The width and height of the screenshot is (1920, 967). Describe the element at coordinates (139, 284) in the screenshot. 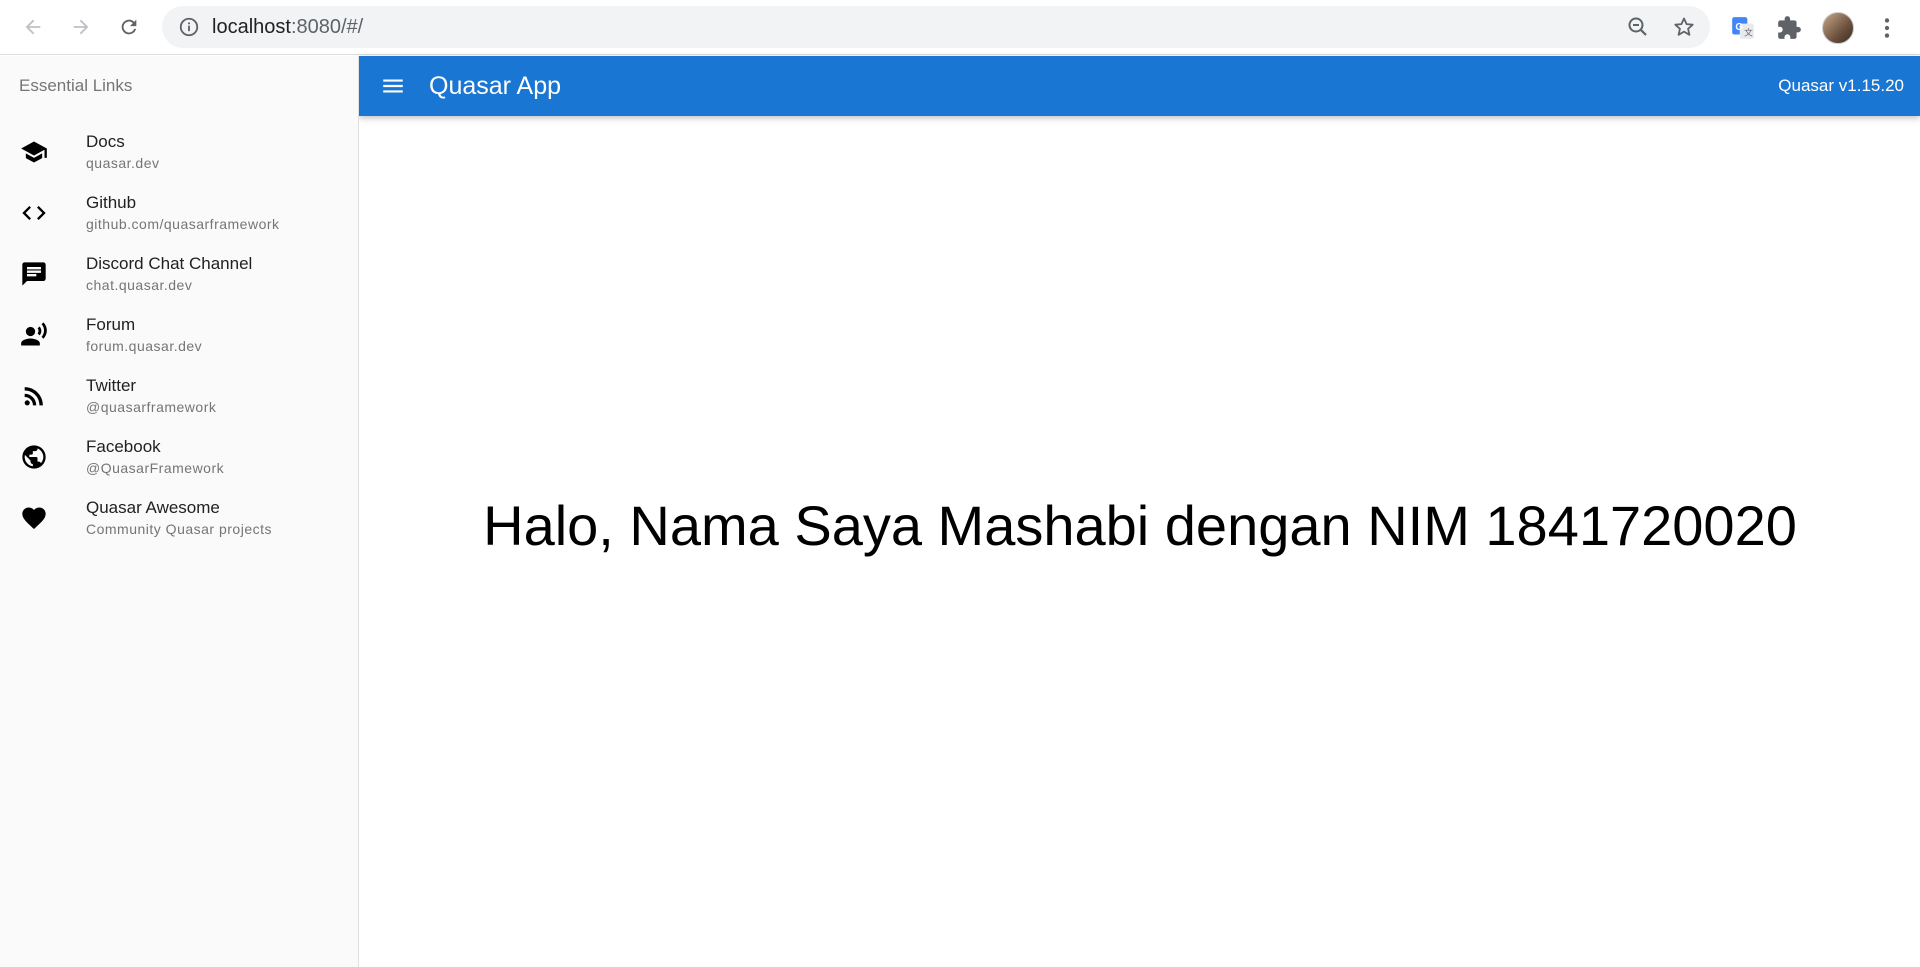

I see `link-caption: chat.quasar.dev` at that location.